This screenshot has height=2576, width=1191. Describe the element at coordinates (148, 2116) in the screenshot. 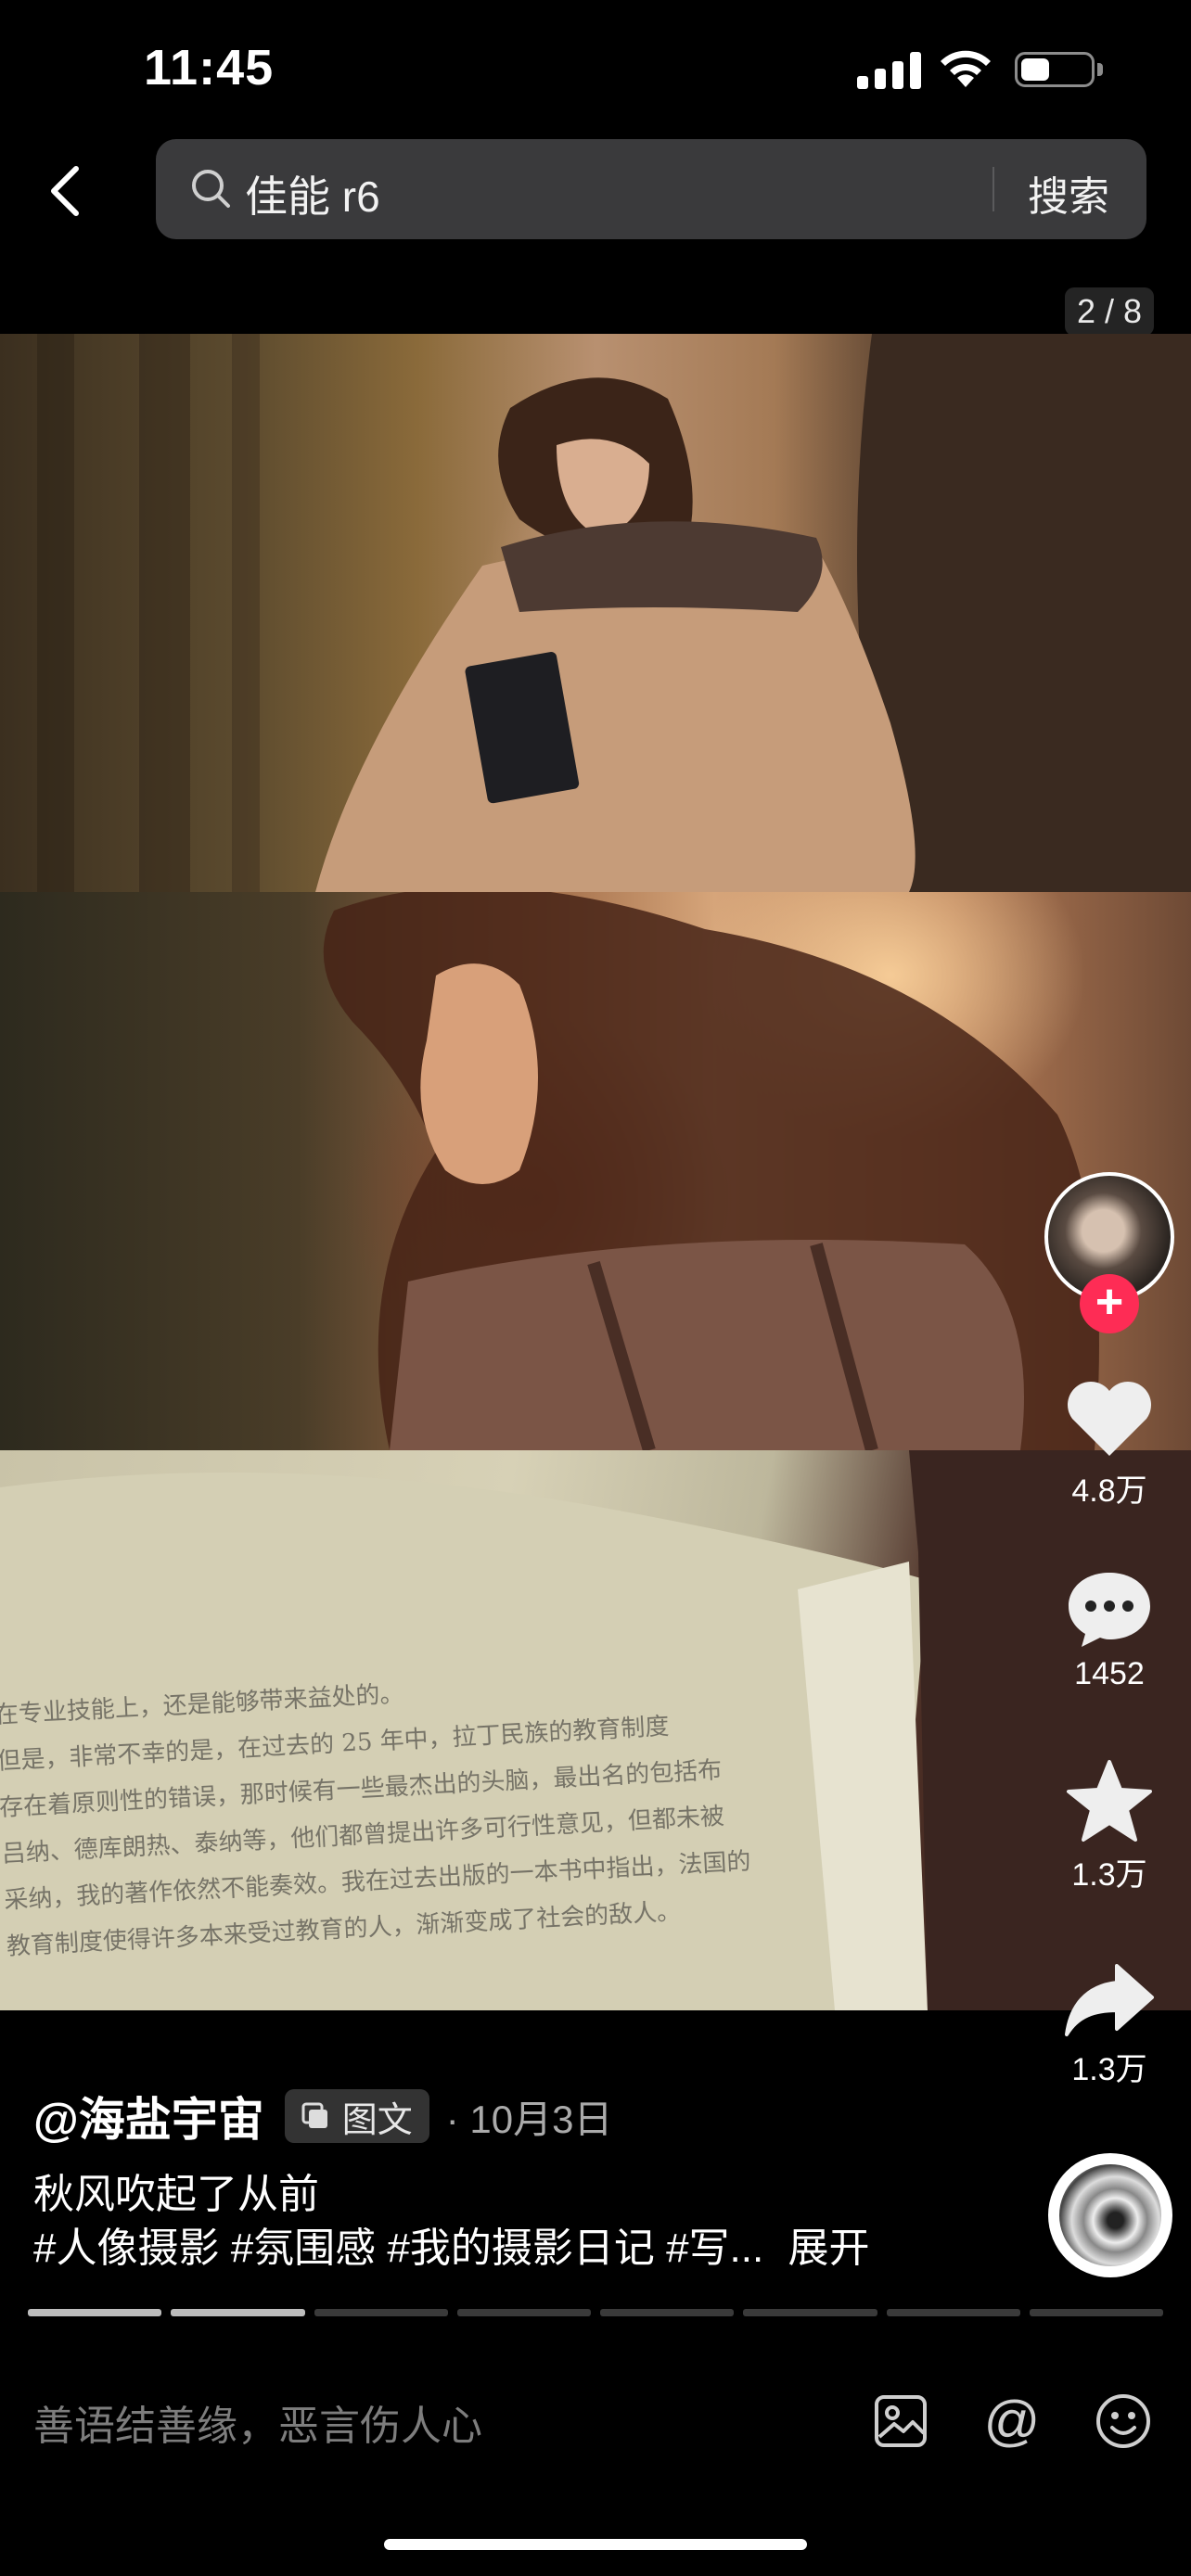

I see `author-name: @海盐宇宙` at that location.